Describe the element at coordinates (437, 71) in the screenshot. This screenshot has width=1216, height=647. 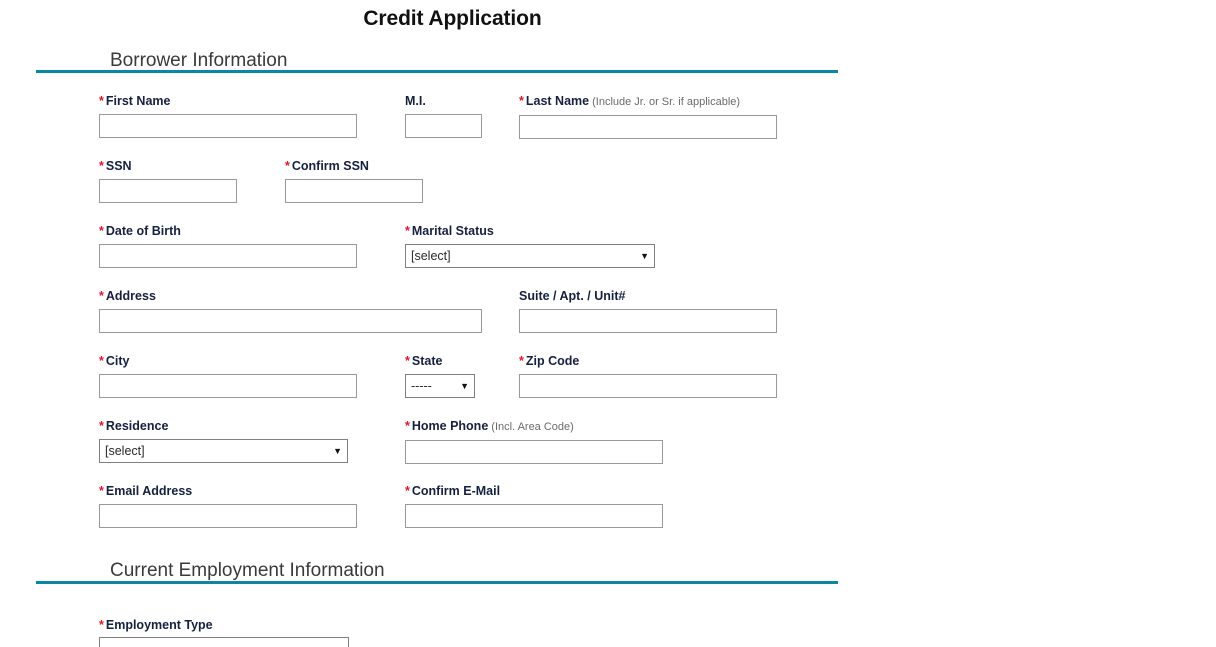
I see `section-divider-borrower-information` at that location.